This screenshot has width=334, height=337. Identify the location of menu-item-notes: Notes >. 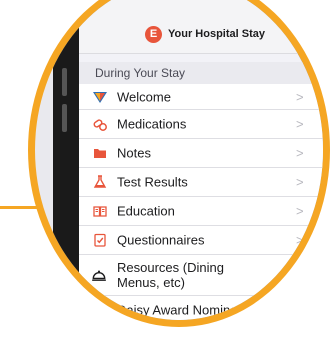
(201, 153).